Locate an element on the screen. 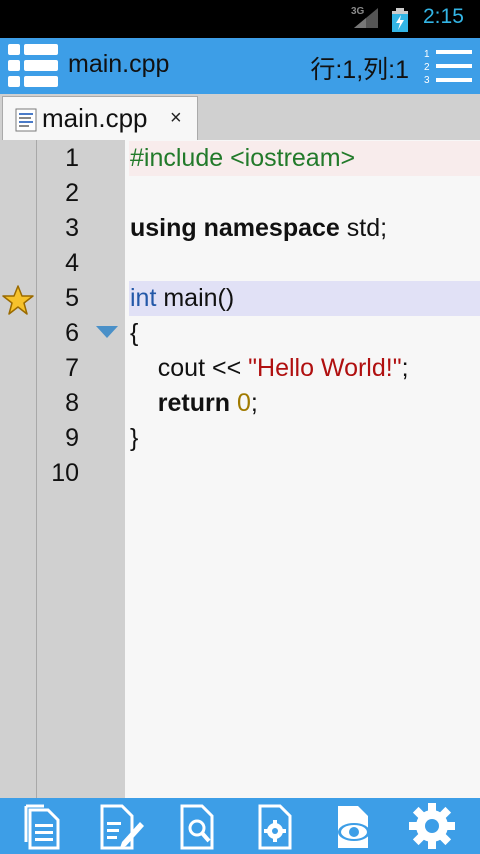  line-number: 10 is located at coordinates (65, 473).